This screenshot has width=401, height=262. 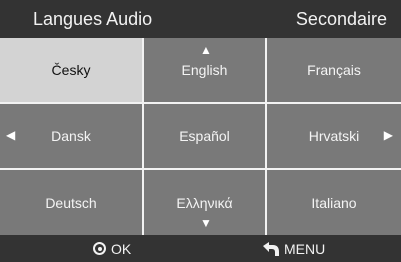 I want to click on language-option-espanol: Español, so click(x=204, y=136).